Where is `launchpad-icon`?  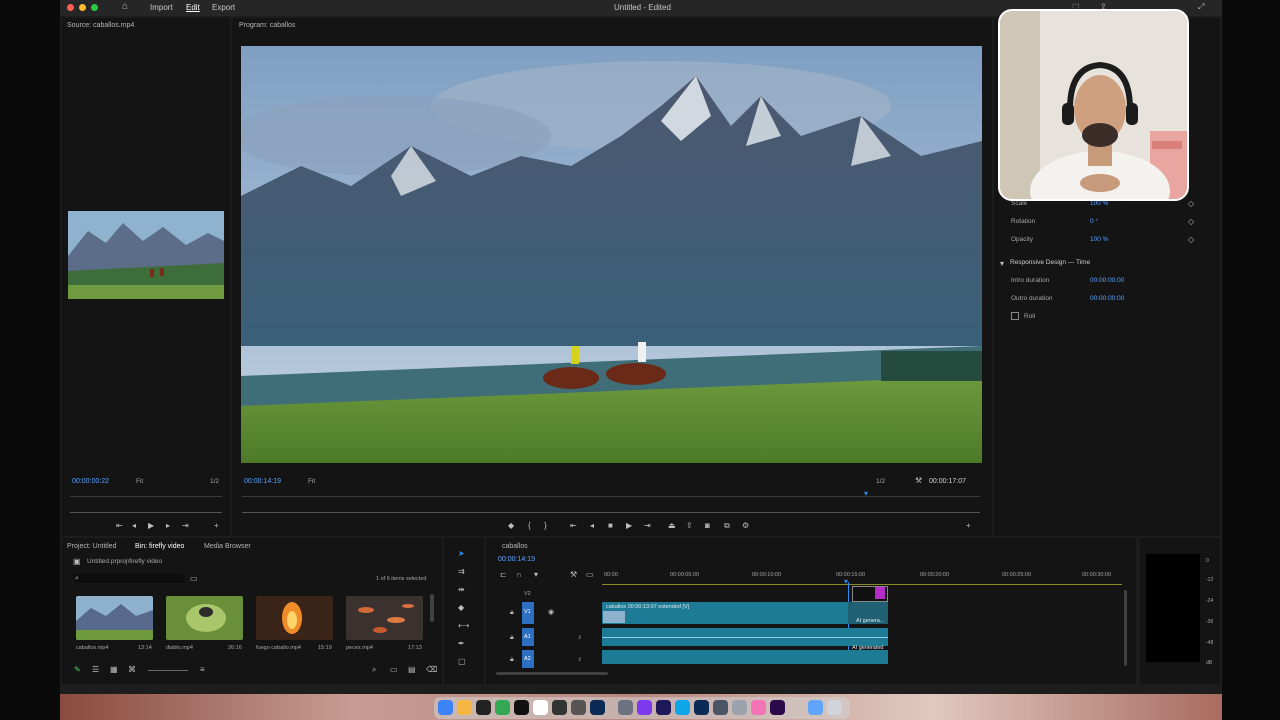
launchpad-icon is located at coordinates (464, 707).